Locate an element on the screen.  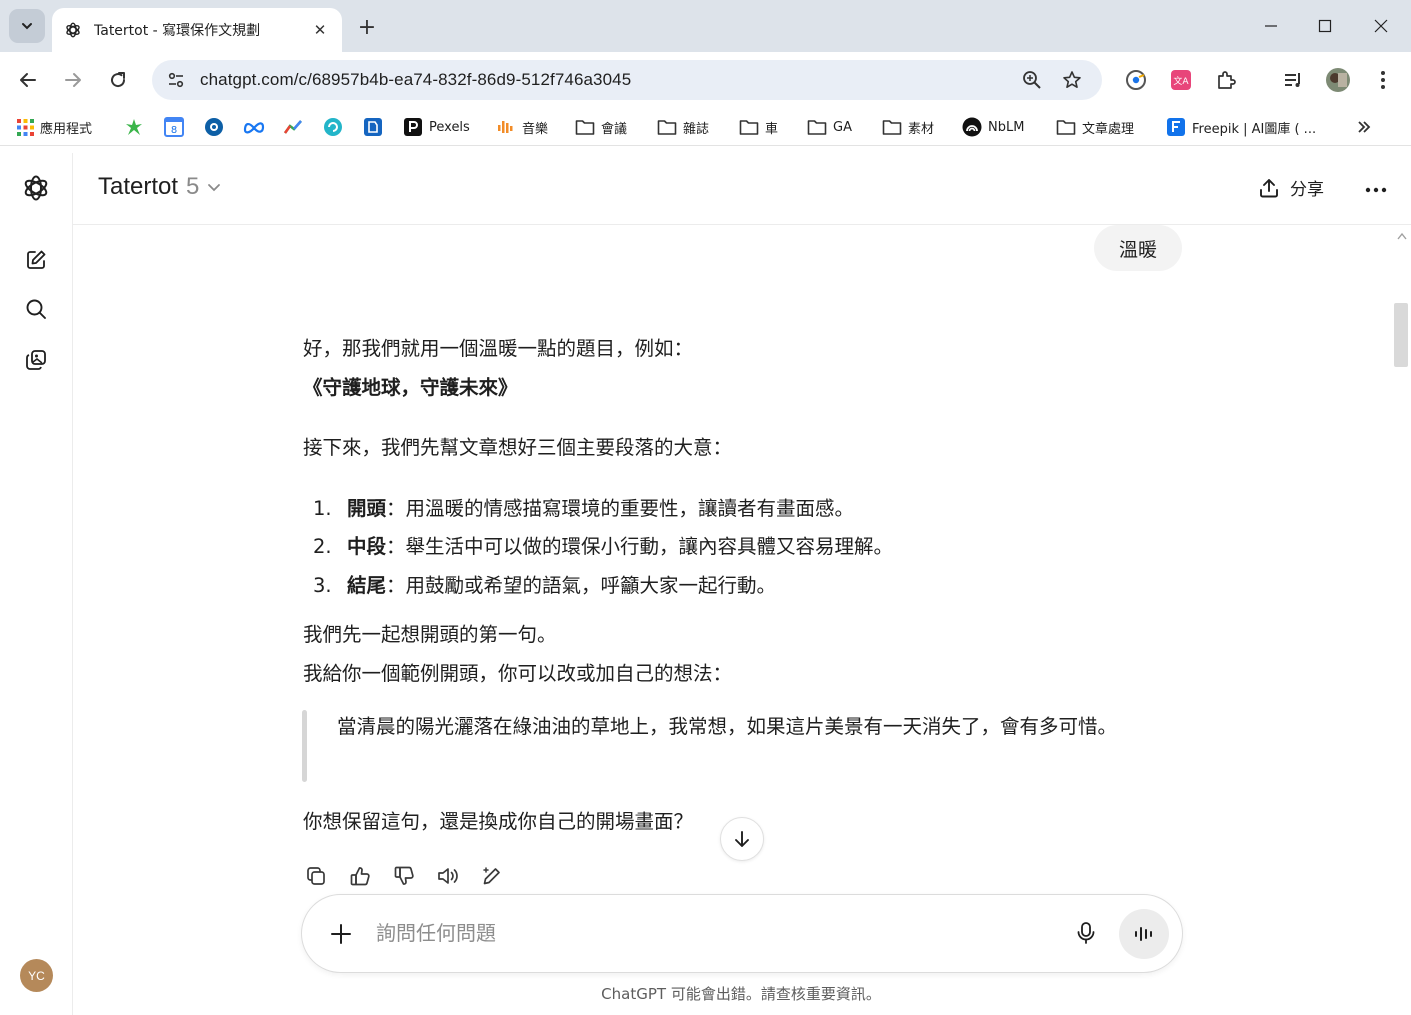
bookmark-leaf is located at coordinates (134, 127).